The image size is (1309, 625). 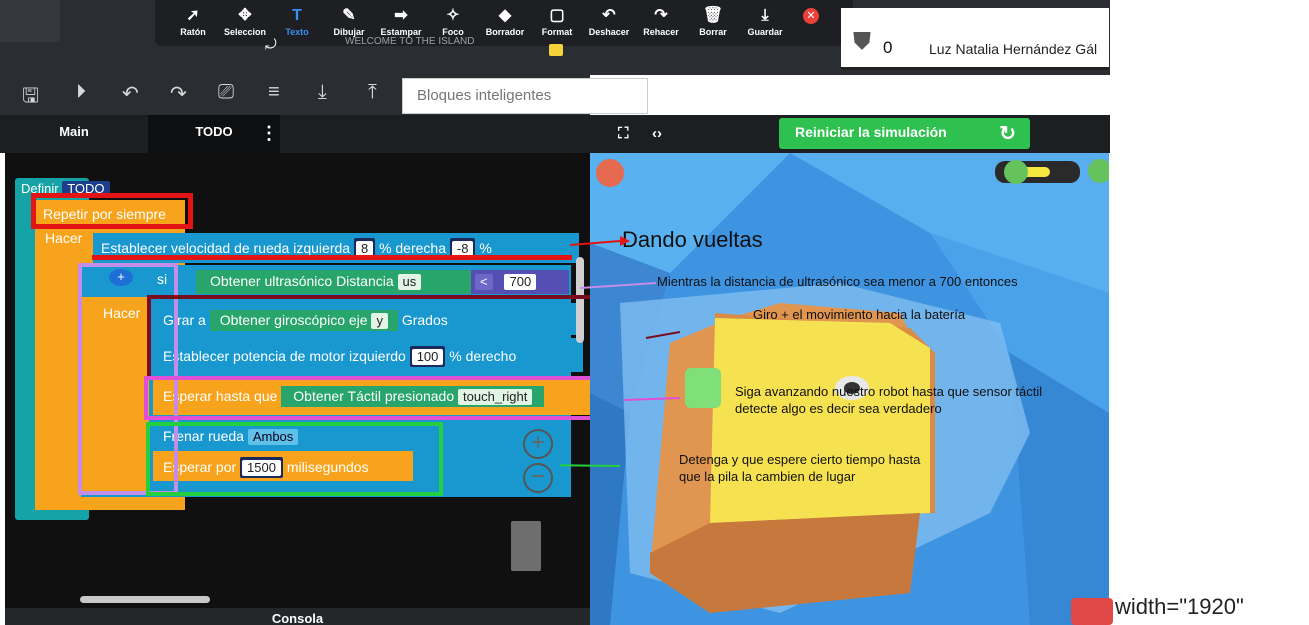 What do you see at coordinates (538, 444) in the screenshot?
I see `zoom-in-icon: +` at bounding box center [538, 444].